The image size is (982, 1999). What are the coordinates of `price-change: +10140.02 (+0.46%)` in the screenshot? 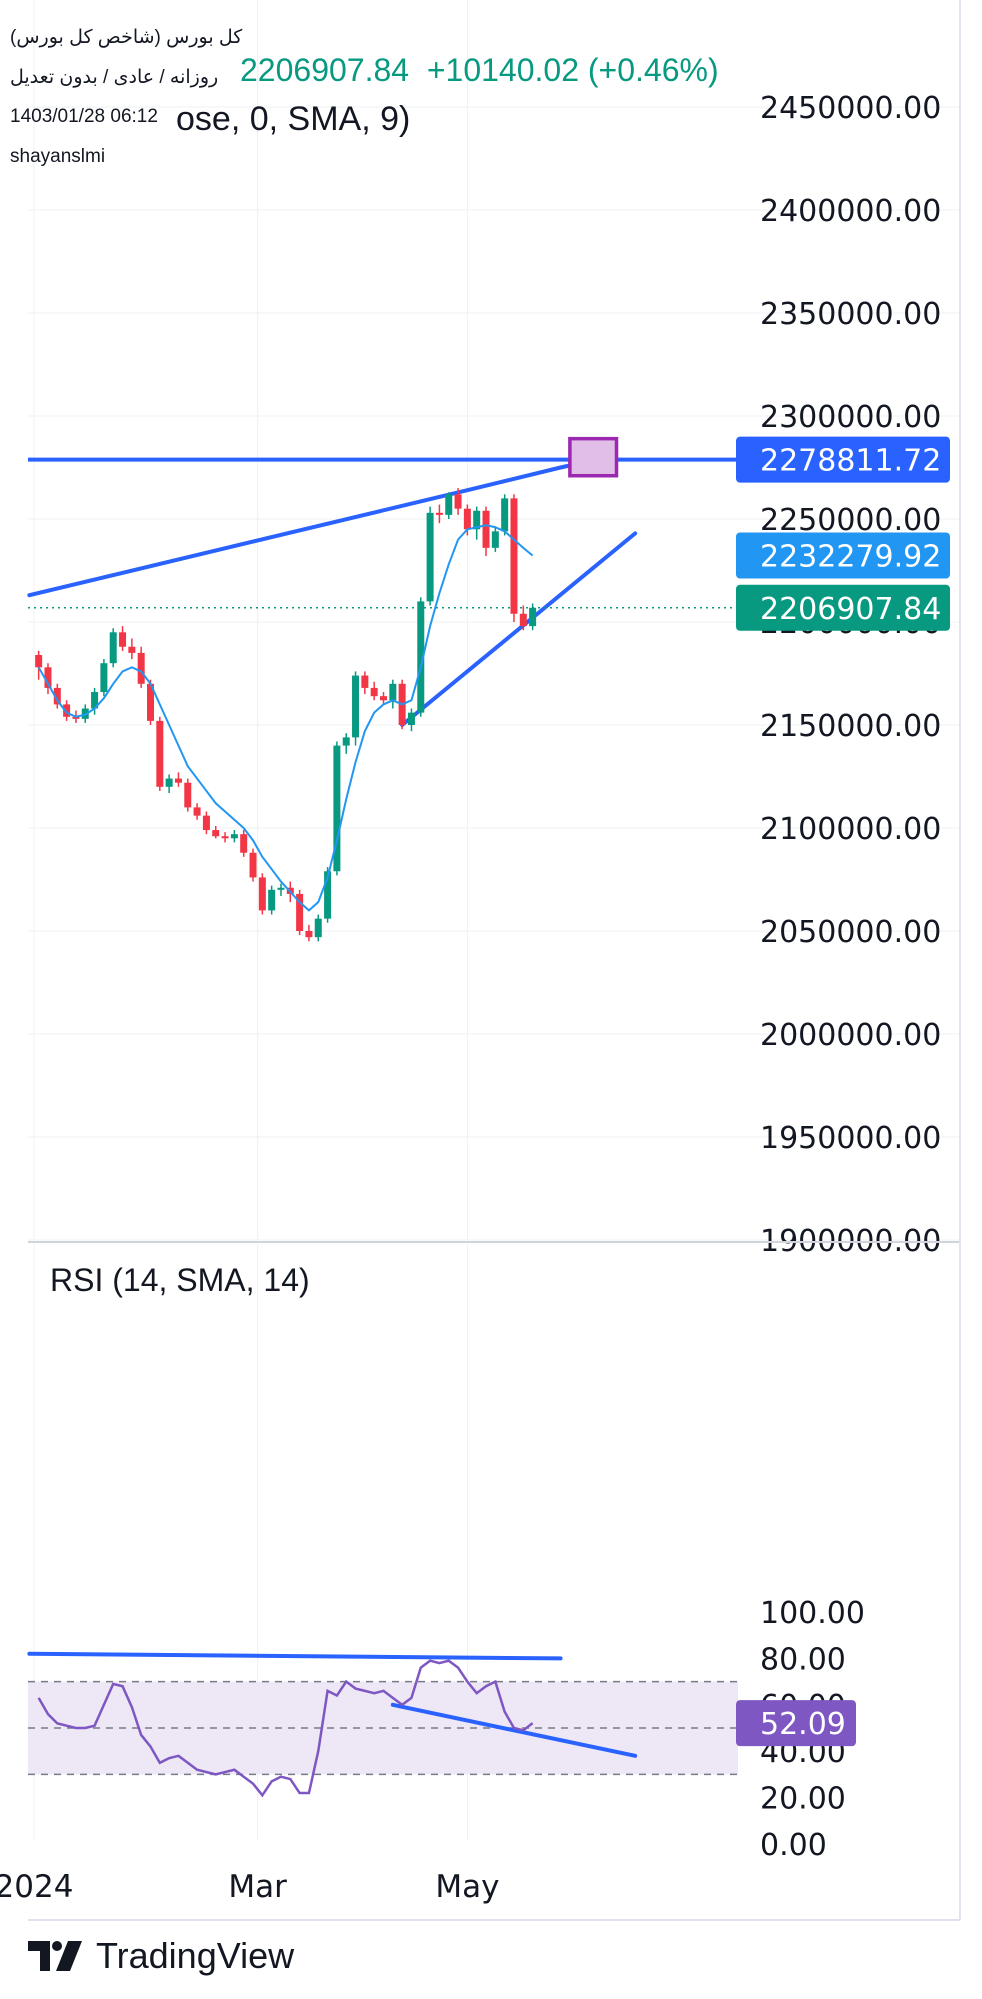 It's located at (572, 70).